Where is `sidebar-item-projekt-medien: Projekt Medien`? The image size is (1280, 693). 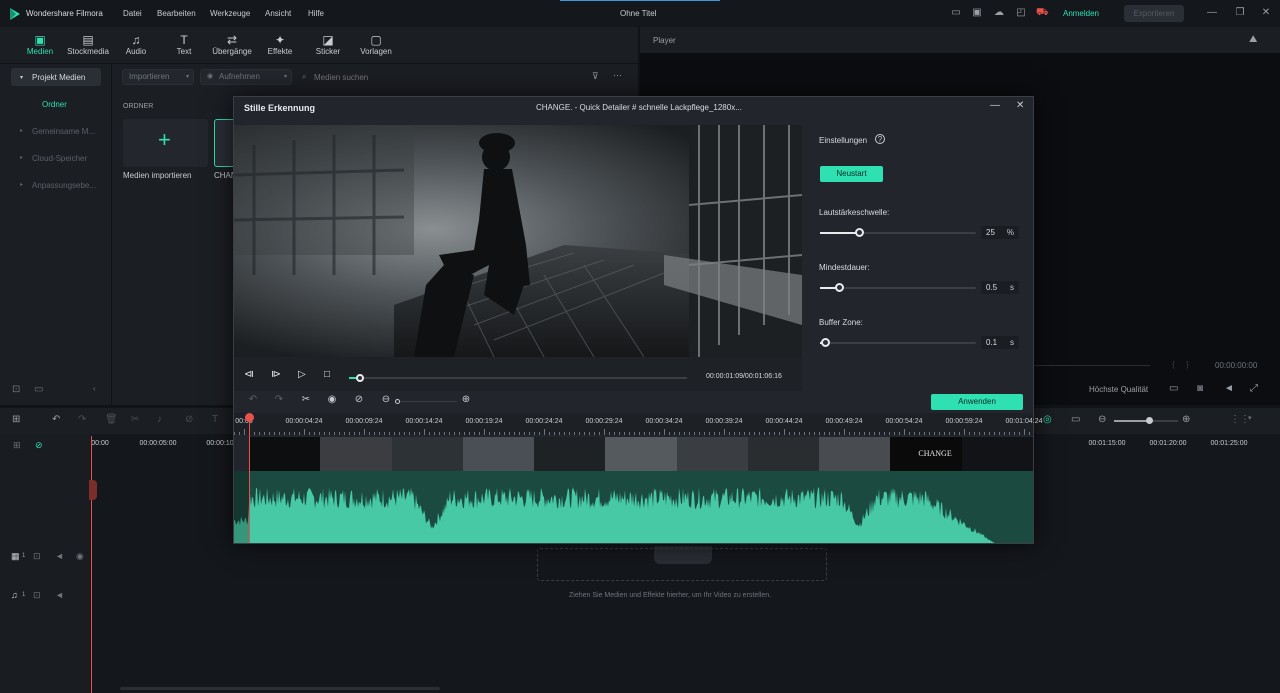 sidebar-item-projekt-medien: Projekt Medien is located at coordinates (58, 77).